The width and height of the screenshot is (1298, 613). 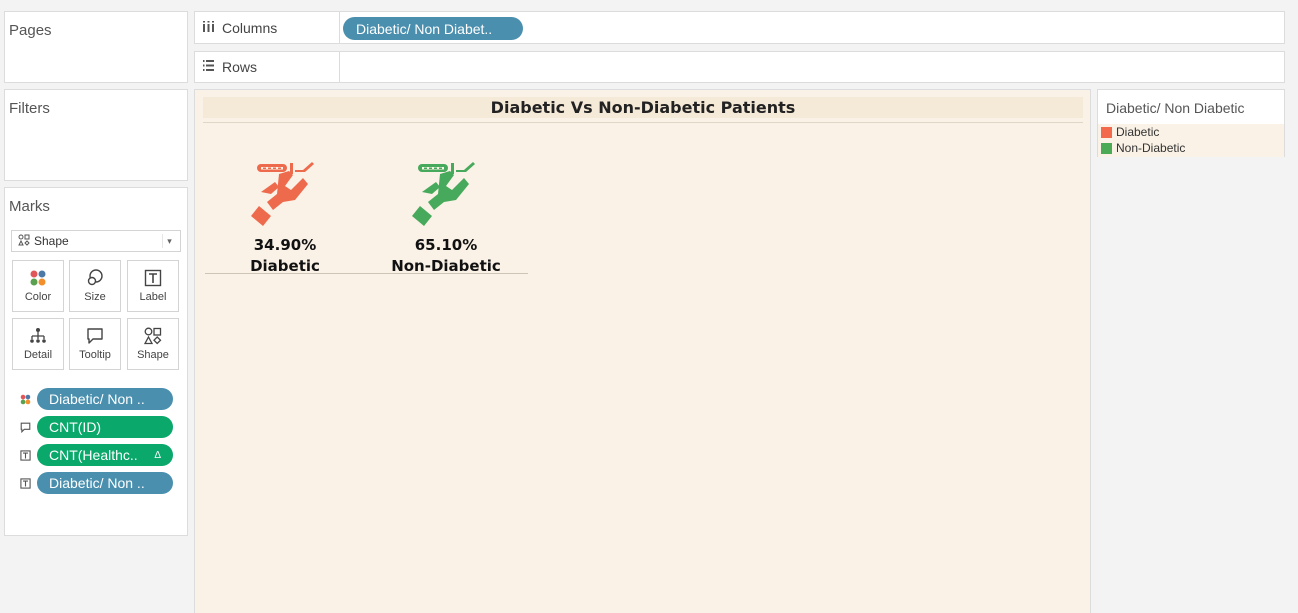 What do you see at coordinates (38, 297) in the screenshot?
I see `color-label: Color` at bounding box center [38, 297].